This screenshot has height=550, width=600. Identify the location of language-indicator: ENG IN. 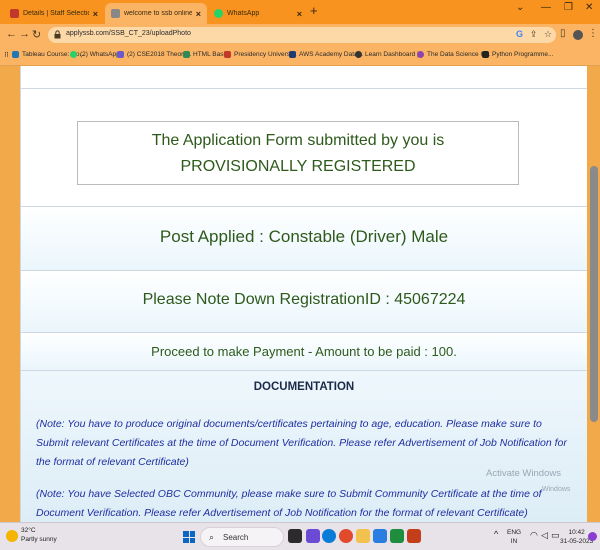
(514, 537).